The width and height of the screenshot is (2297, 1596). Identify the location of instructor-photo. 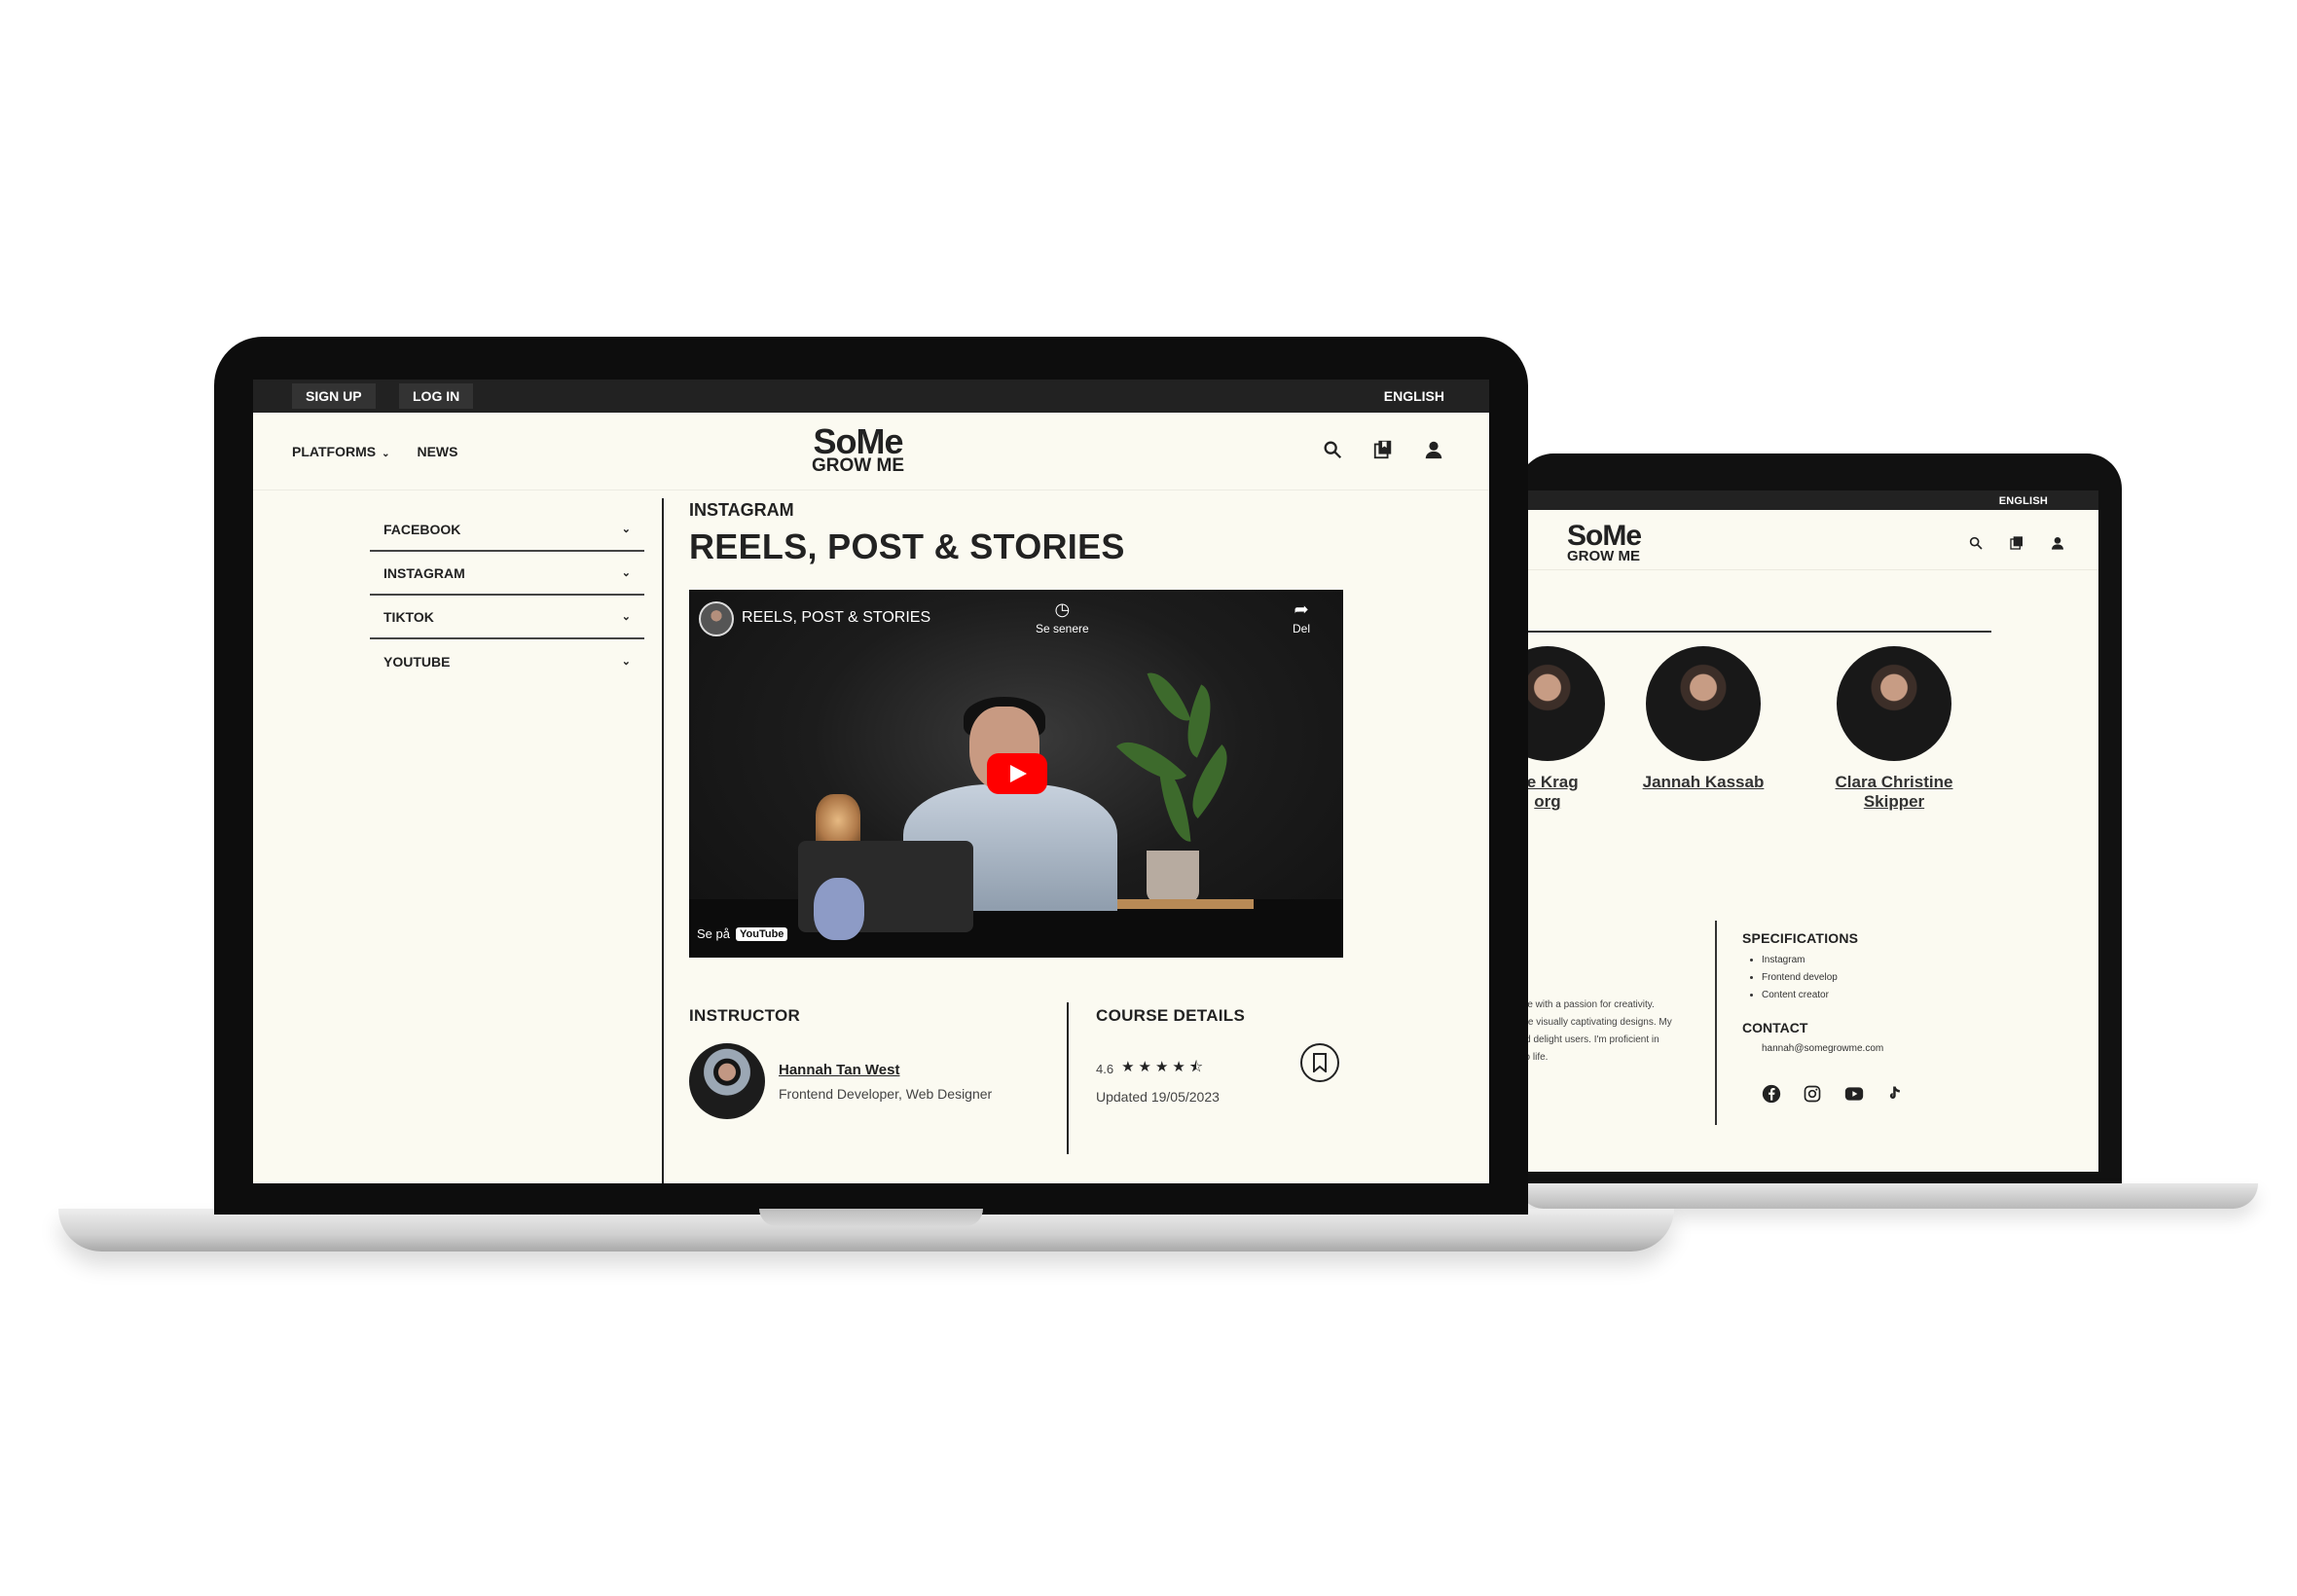
(1703, 703).